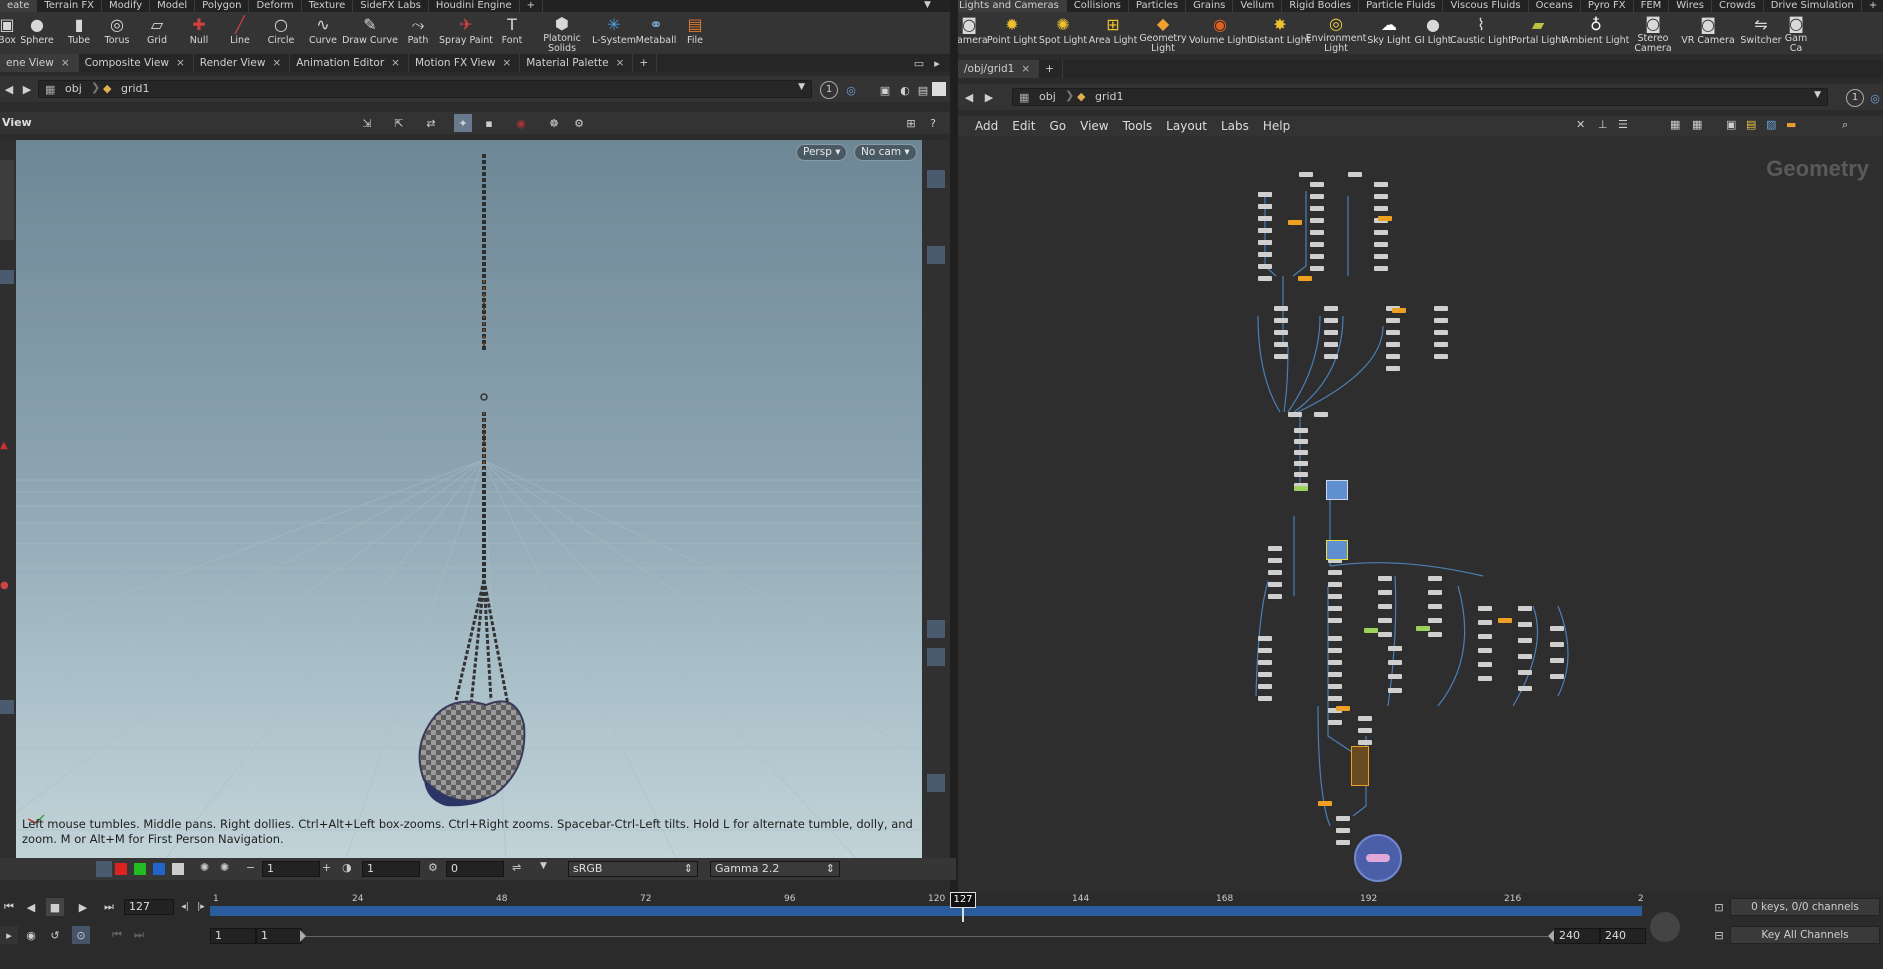  I want to click on back-arrow-icon: ◀, so click(9, 89).